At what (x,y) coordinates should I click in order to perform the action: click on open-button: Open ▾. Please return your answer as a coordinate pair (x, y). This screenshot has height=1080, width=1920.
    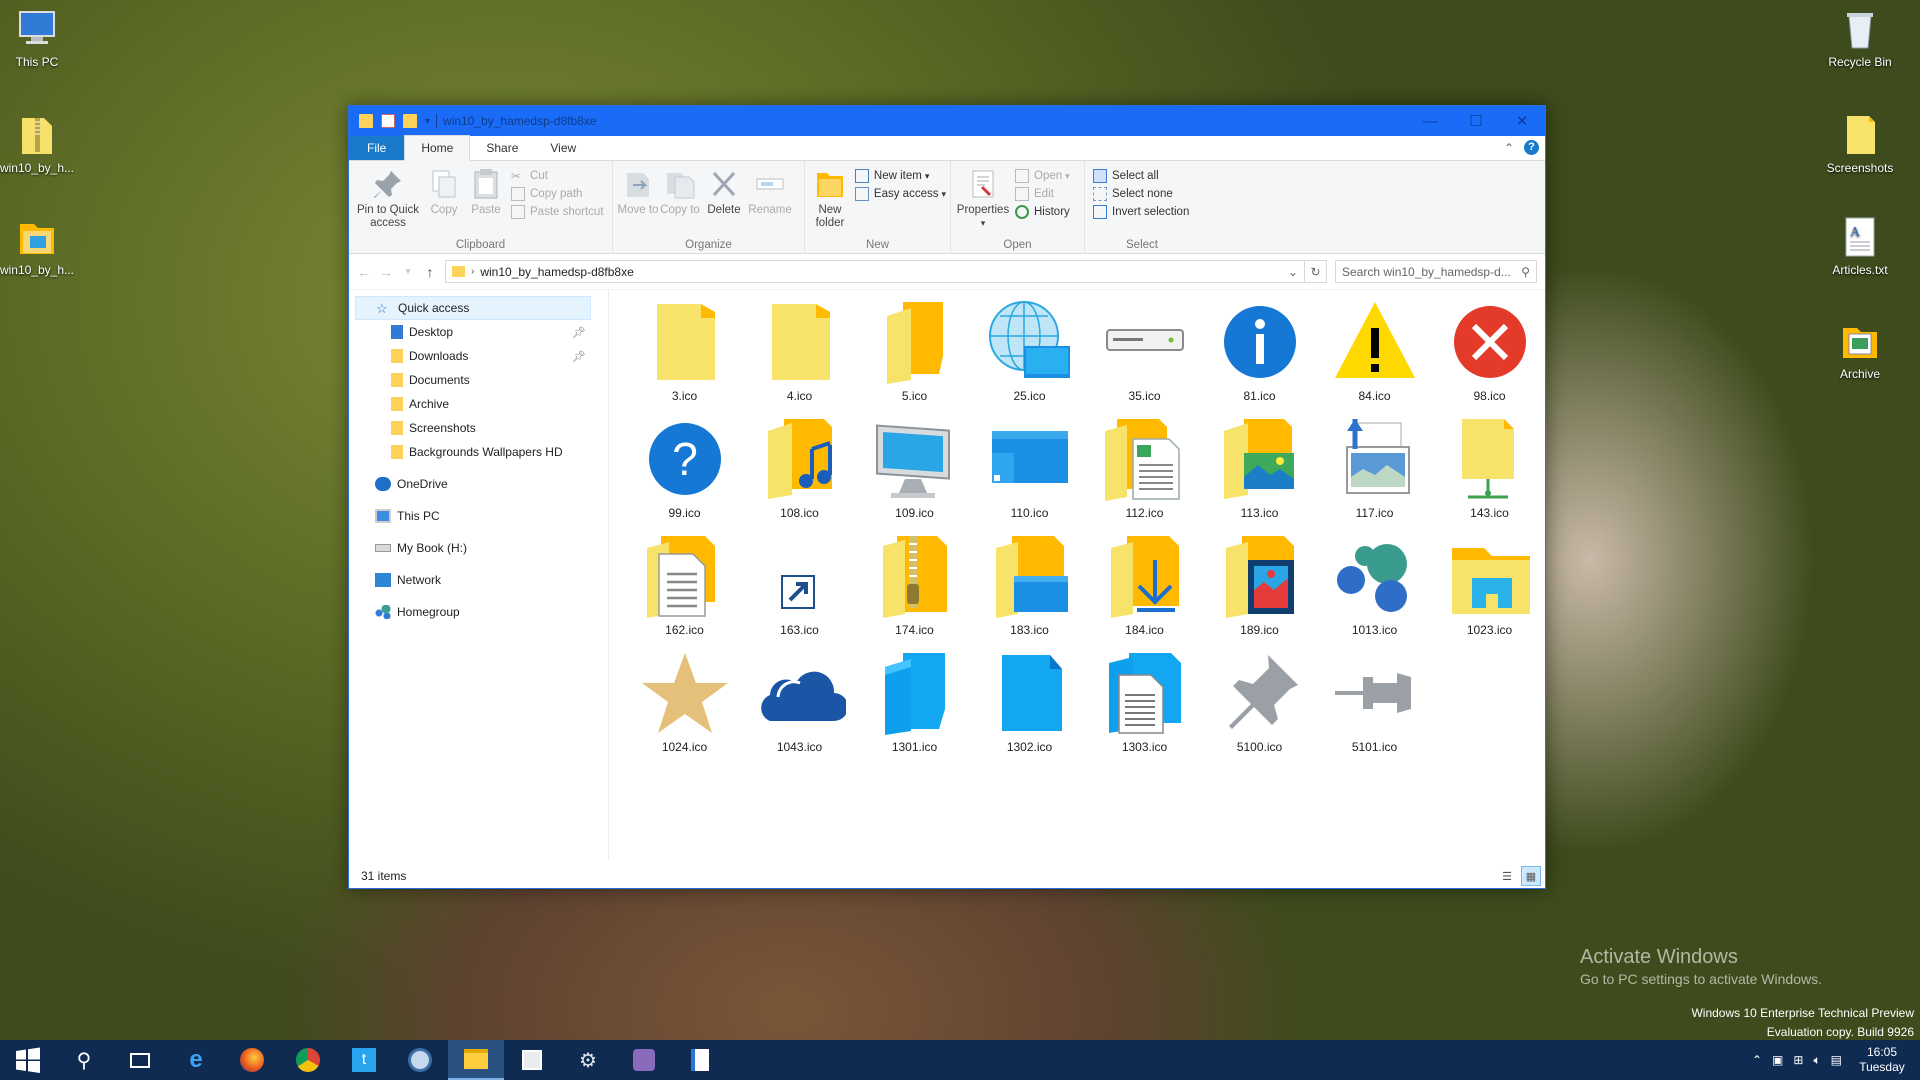
    Looking at the image, I should click on (1042, 176).